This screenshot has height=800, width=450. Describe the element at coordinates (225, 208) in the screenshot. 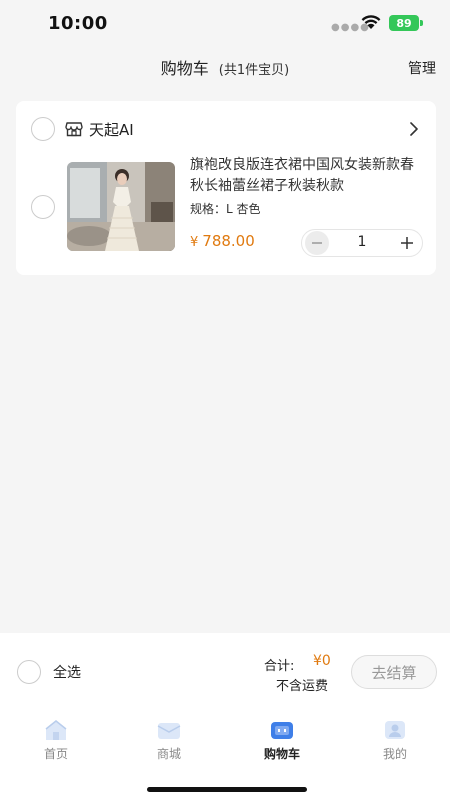

I see `product-spec: 规格：L 杏色` at that location.